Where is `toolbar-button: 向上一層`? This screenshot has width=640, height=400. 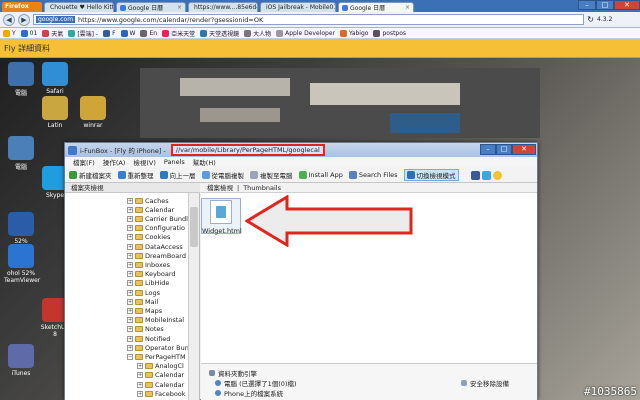 toolbar-button: 向上一層 is located at coordinates (177, 175).